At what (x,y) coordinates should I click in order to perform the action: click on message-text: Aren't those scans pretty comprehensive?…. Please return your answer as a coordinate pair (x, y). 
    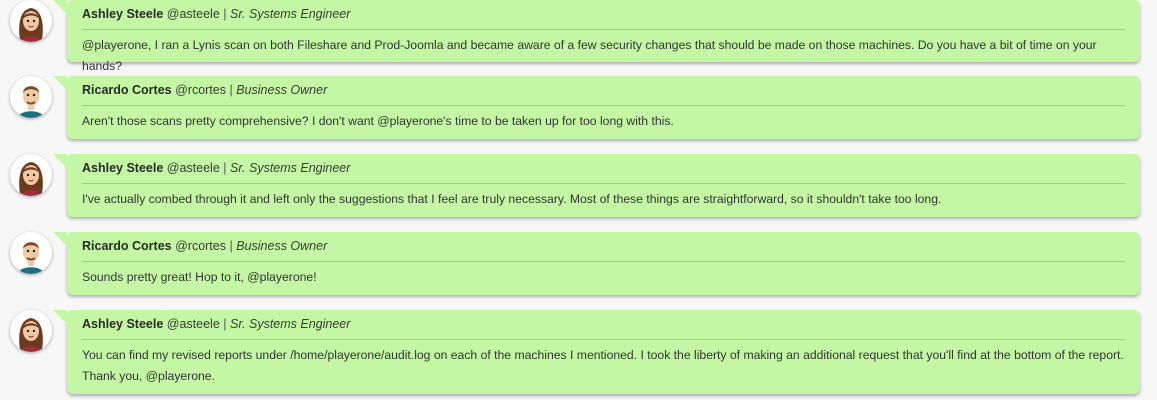
    Looking at the image, I should click on (378, 121).